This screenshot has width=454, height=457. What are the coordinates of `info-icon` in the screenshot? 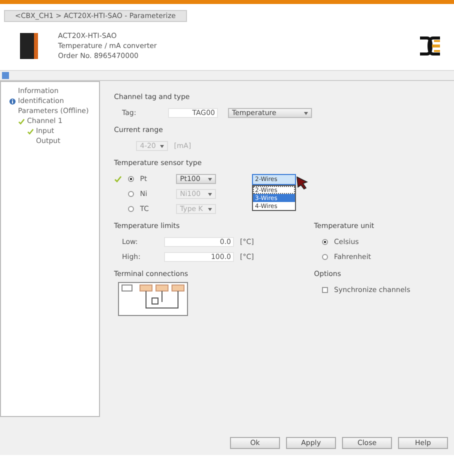 It's located at (12, 101).